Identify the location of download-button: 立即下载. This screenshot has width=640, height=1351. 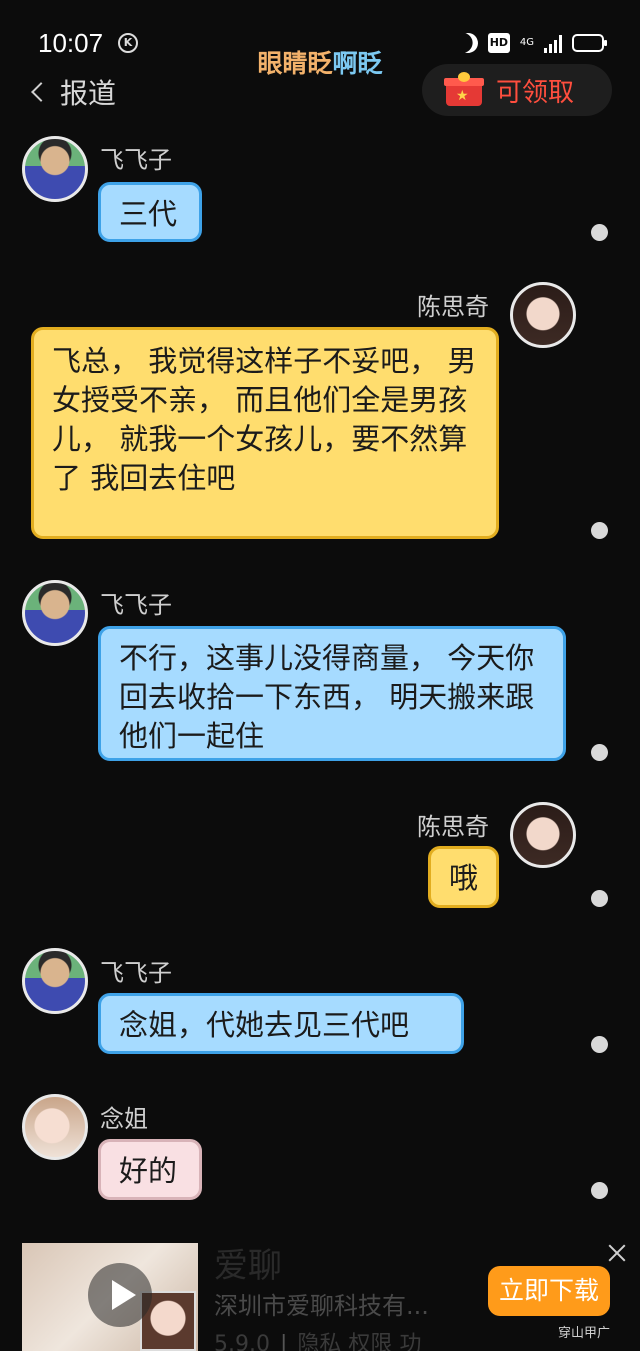
(549, 1291).